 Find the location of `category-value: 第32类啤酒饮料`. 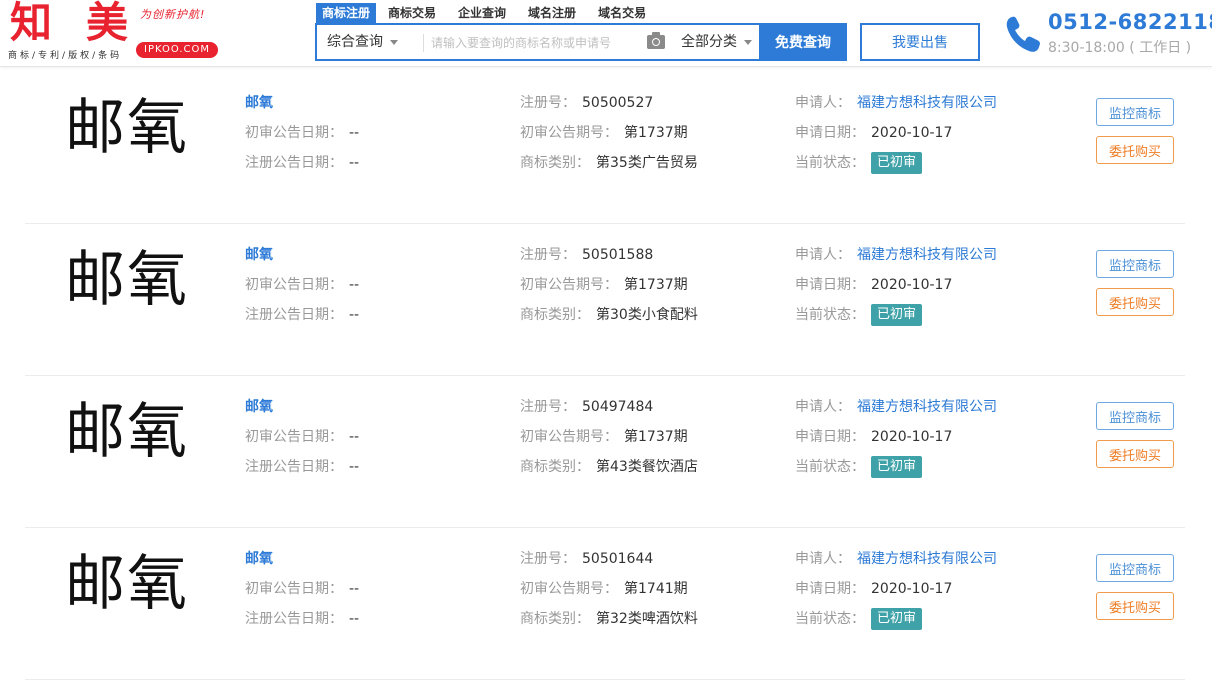

category-value: 第32类啤酒饮料 is located at coordinates (647, 619).